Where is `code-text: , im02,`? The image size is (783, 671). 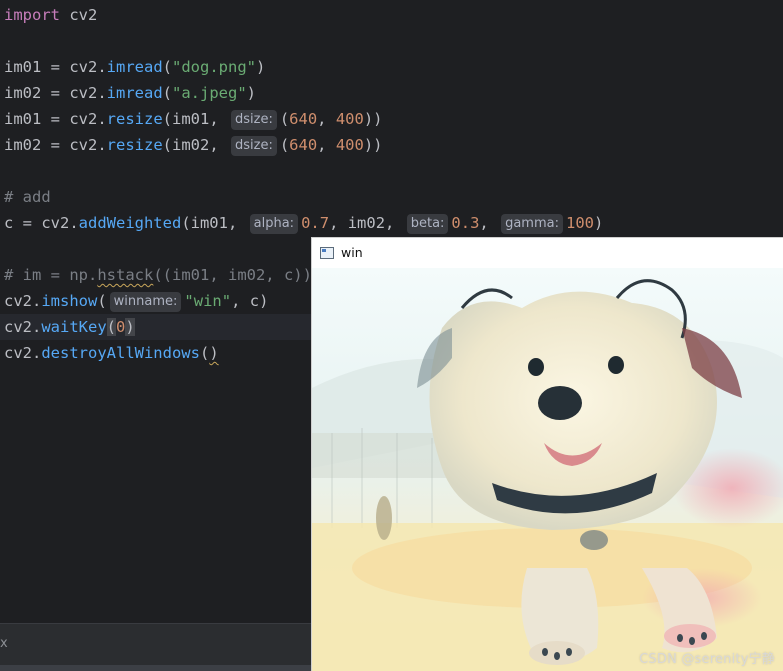 code-text: , im02, is located at coordinates (366, 223).